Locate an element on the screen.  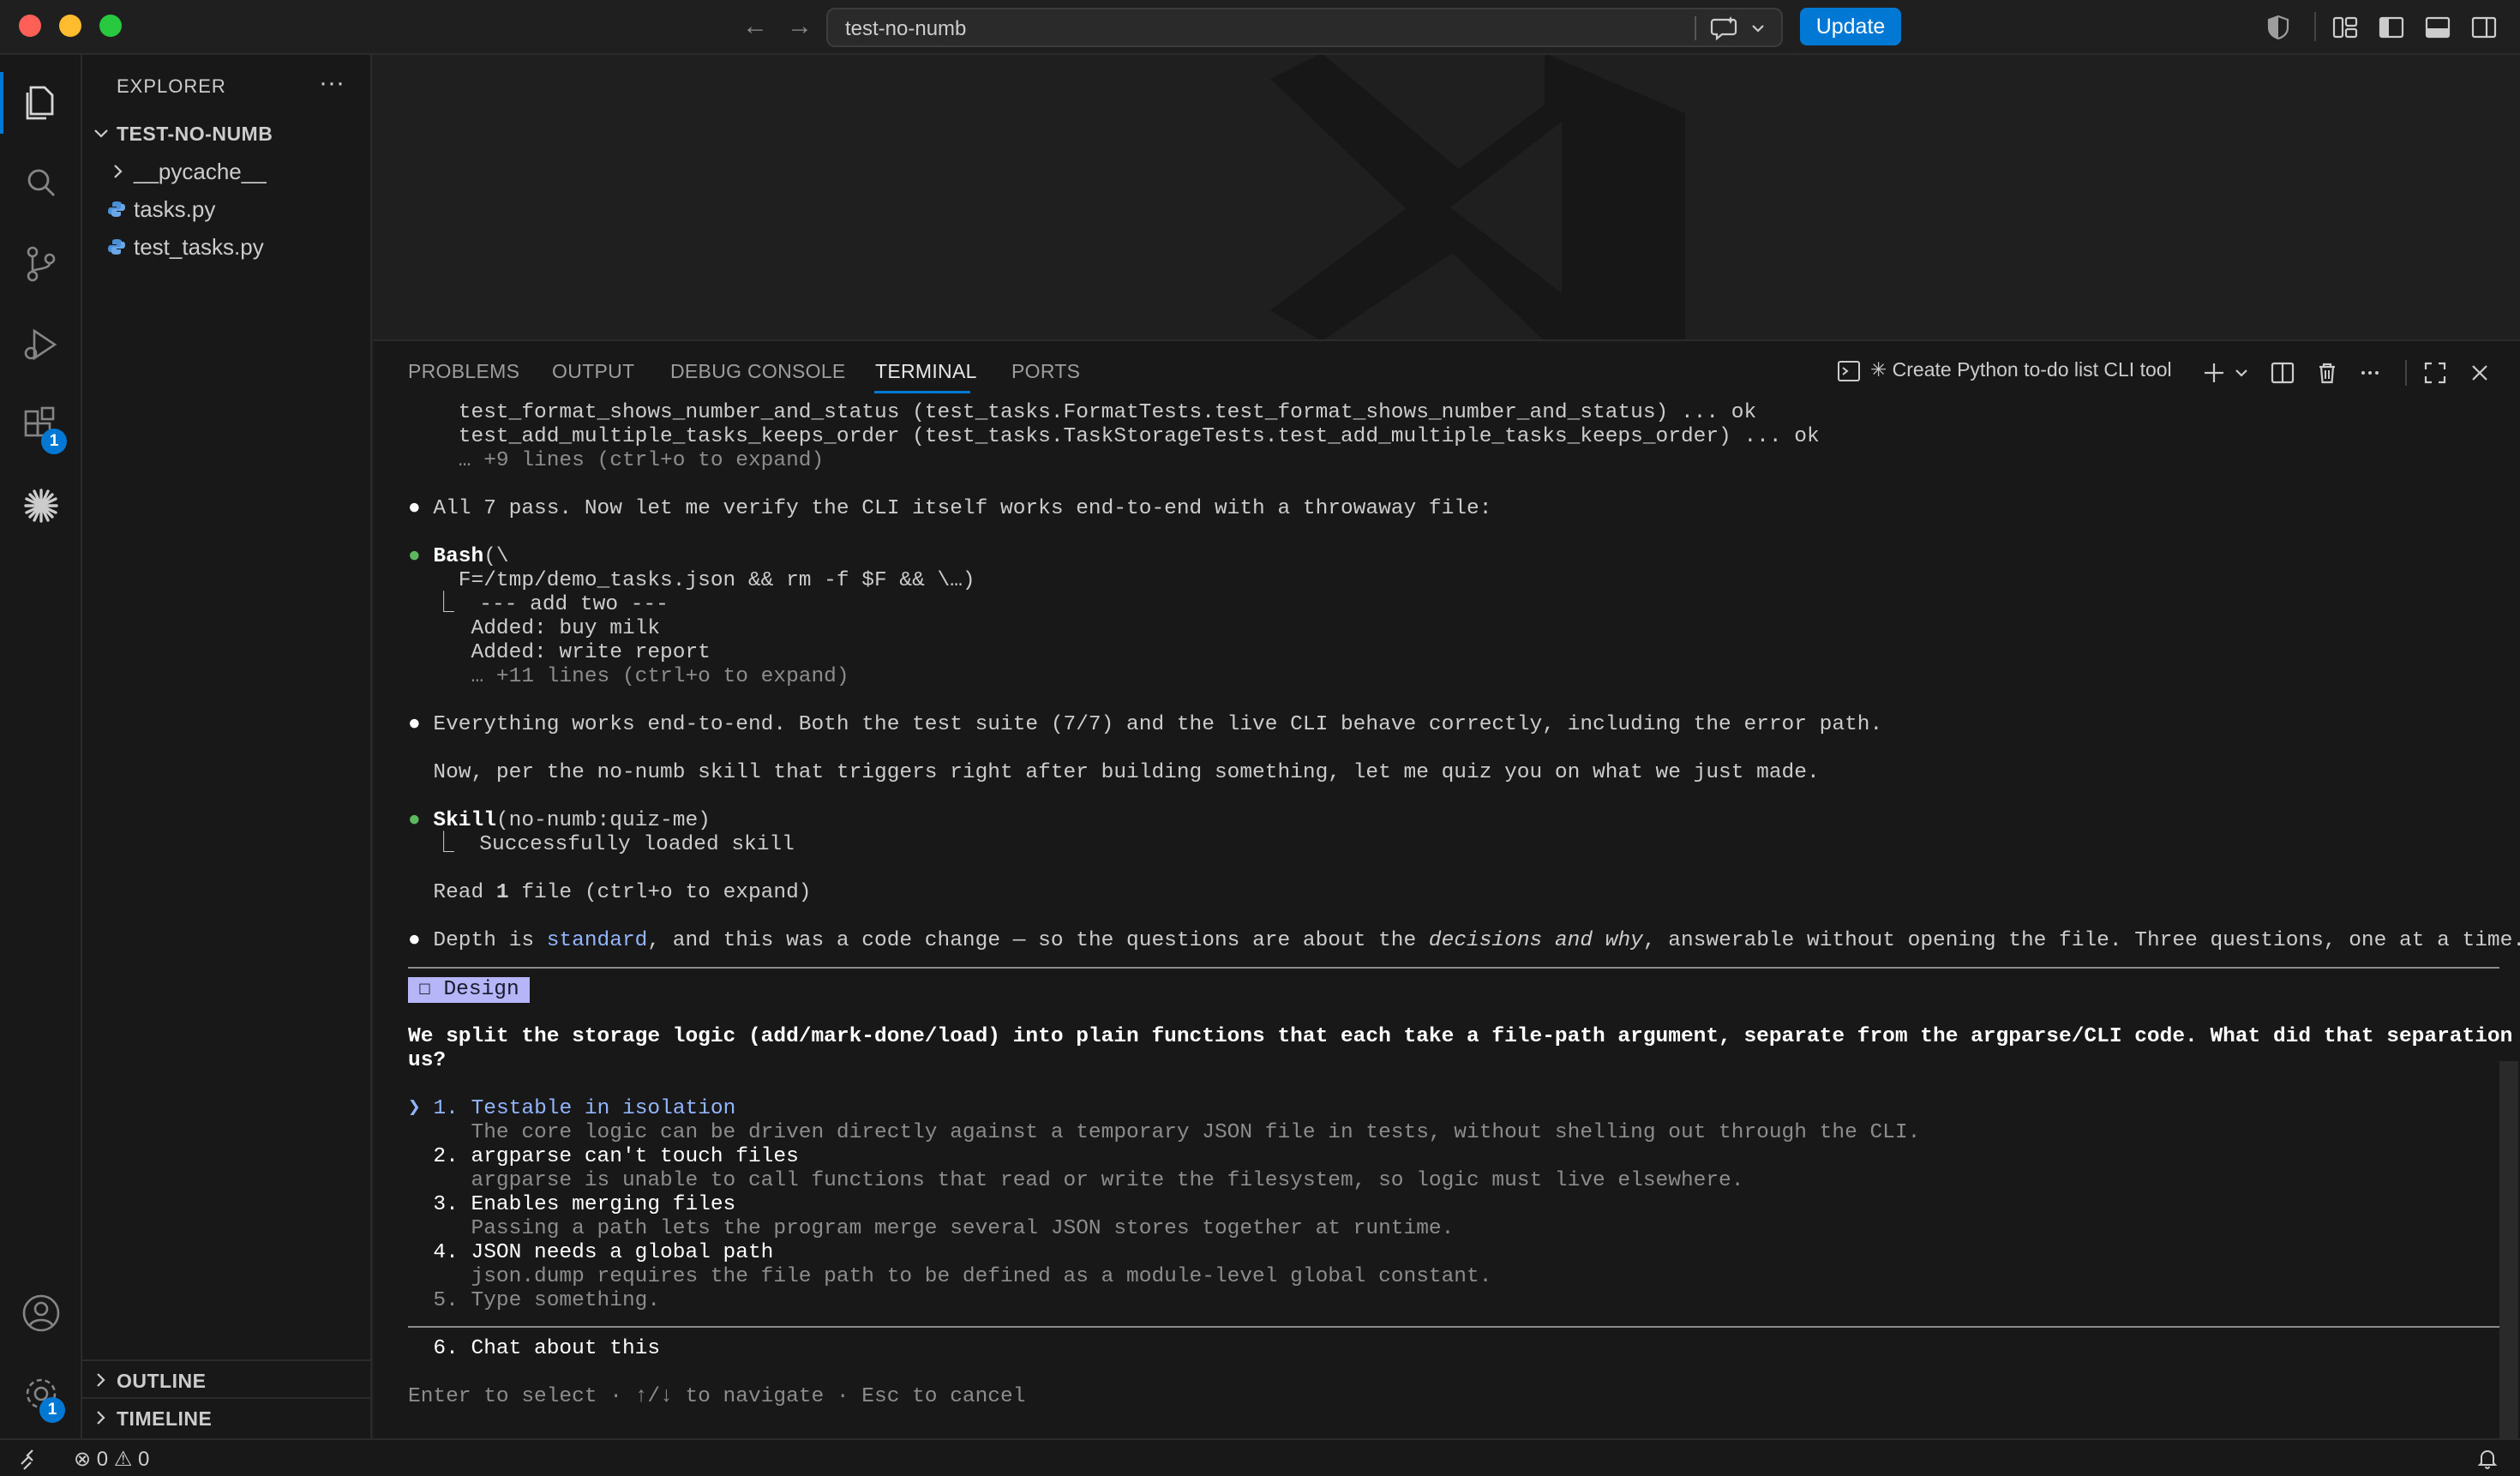
extensions-badge: 1 is located at coordinates (54, 441).